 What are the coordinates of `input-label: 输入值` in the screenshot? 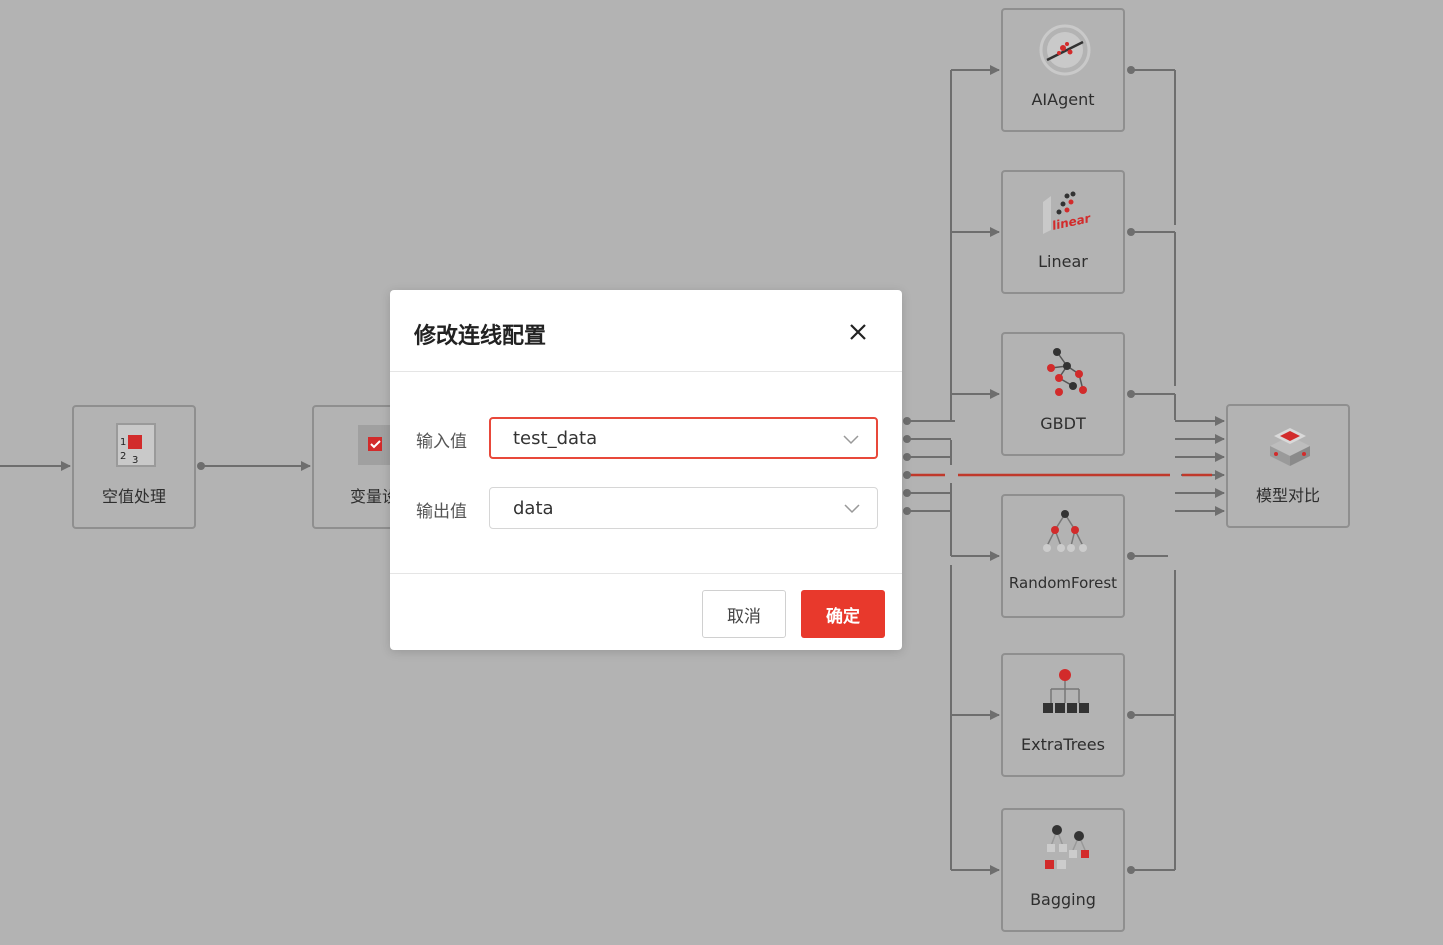 It's located at (441, 442).